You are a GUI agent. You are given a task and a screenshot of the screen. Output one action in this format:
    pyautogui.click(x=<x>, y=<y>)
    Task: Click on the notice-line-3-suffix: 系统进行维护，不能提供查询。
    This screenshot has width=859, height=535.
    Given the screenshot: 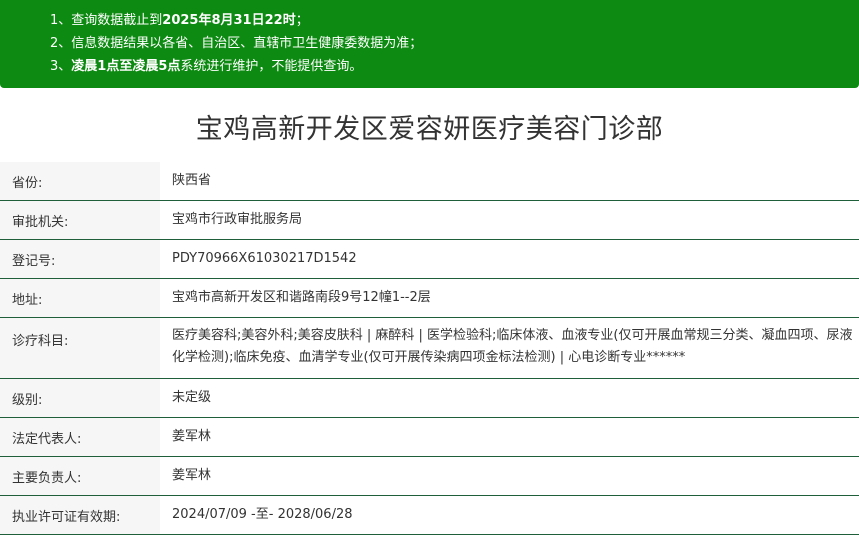 What is the action you would take?
    pyautogui.click(x=271, y=66)
    